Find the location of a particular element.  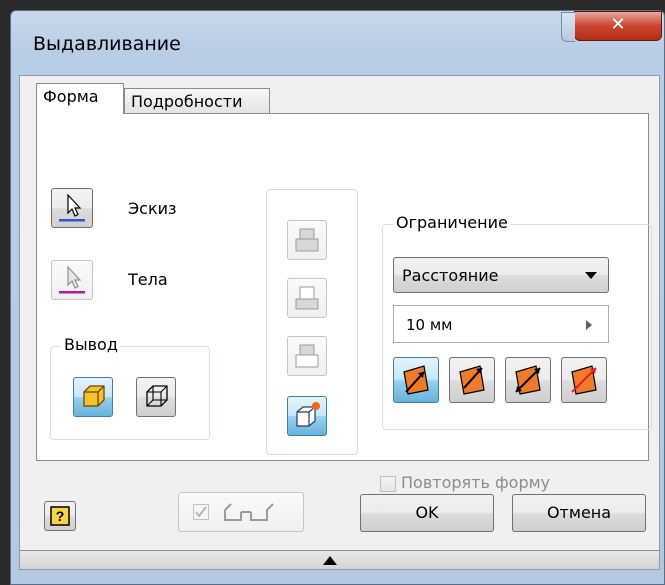

match-shape-checkbox is located at coordinates (388, 484).